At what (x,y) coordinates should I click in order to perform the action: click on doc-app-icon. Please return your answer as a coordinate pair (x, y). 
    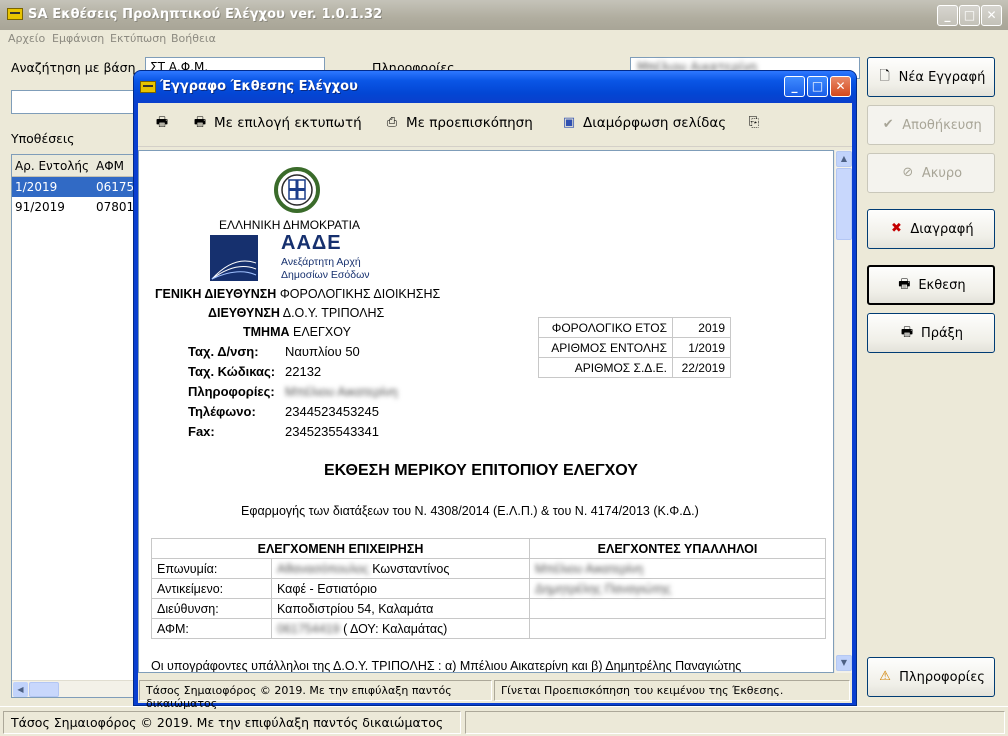
    Looking at the image, I should click on (148, 87).